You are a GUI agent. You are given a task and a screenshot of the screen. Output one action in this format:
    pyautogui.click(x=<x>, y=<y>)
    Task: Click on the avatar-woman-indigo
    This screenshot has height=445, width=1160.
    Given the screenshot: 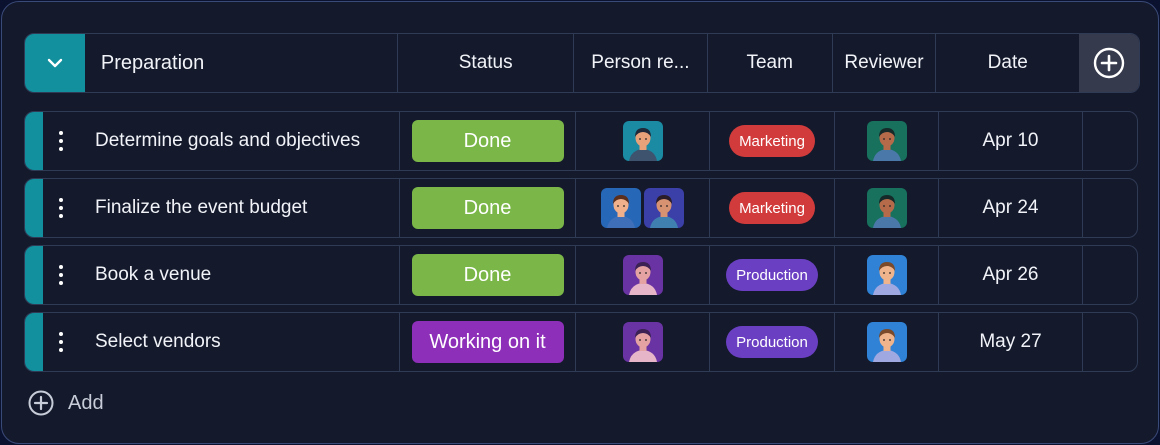 What is the action you would take?
    pyautogui.click(x=664, y=208)
    